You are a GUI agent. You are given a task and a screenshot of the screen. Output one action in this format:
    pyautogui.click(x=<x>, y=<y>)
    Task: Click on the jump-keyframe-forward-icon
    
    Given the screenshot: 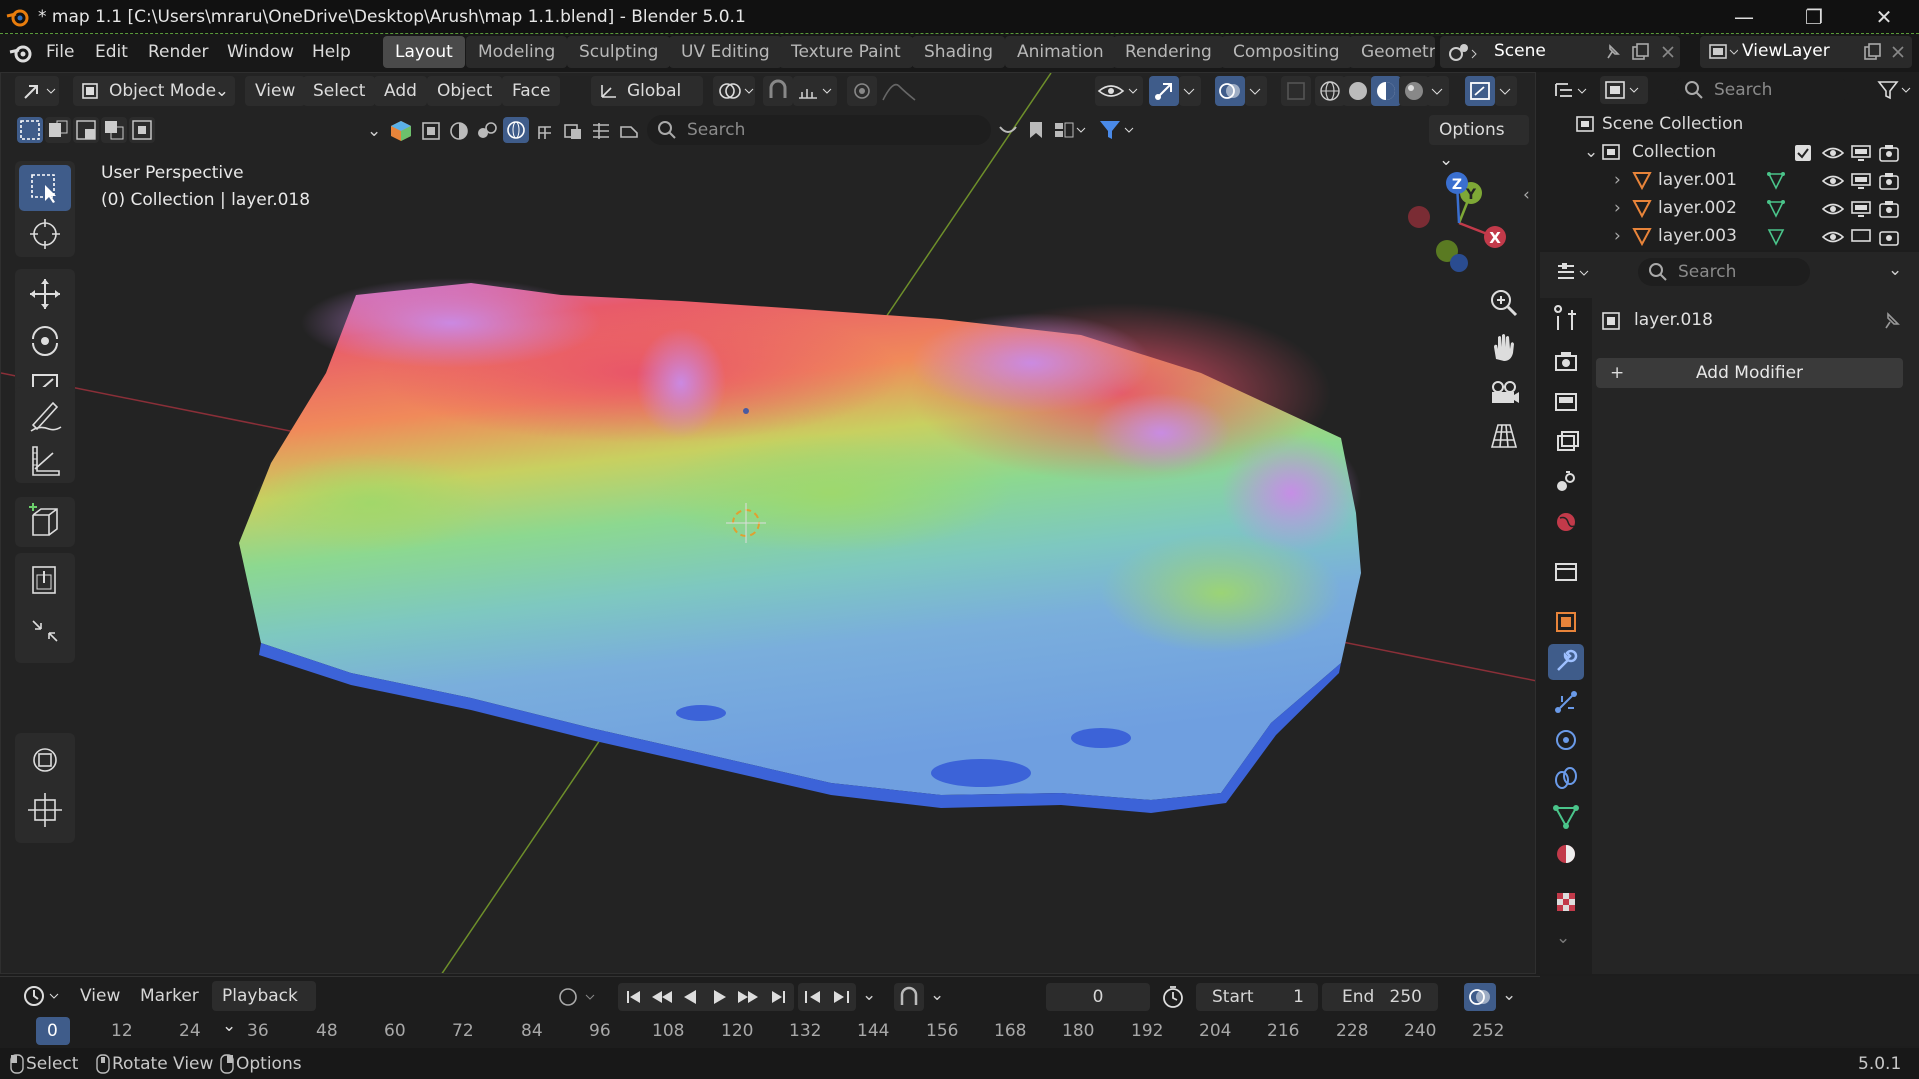 What is the action you would take?
    pyautogui.click(x=748, y=997)
    